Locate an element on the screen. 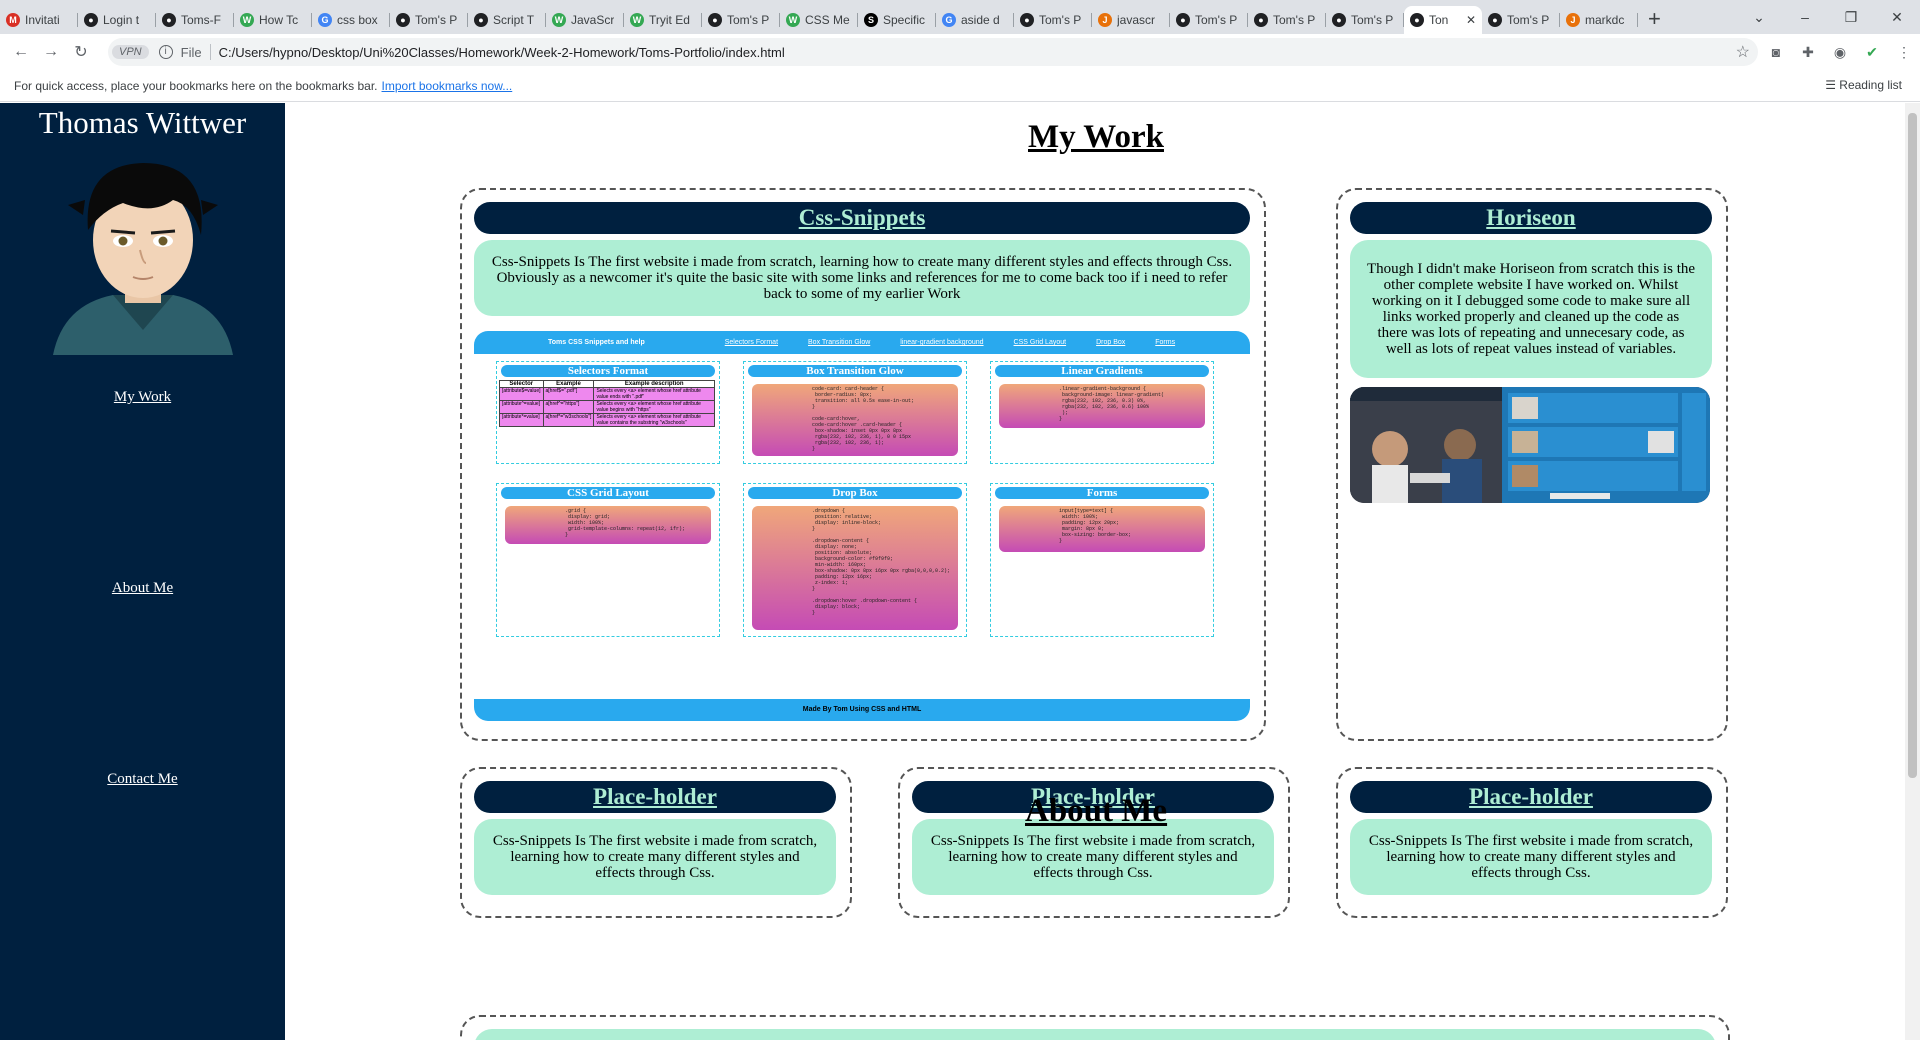 This screenshot has width=1920, height=1040. page-scrollbar is located at coordinates (1912, 571).